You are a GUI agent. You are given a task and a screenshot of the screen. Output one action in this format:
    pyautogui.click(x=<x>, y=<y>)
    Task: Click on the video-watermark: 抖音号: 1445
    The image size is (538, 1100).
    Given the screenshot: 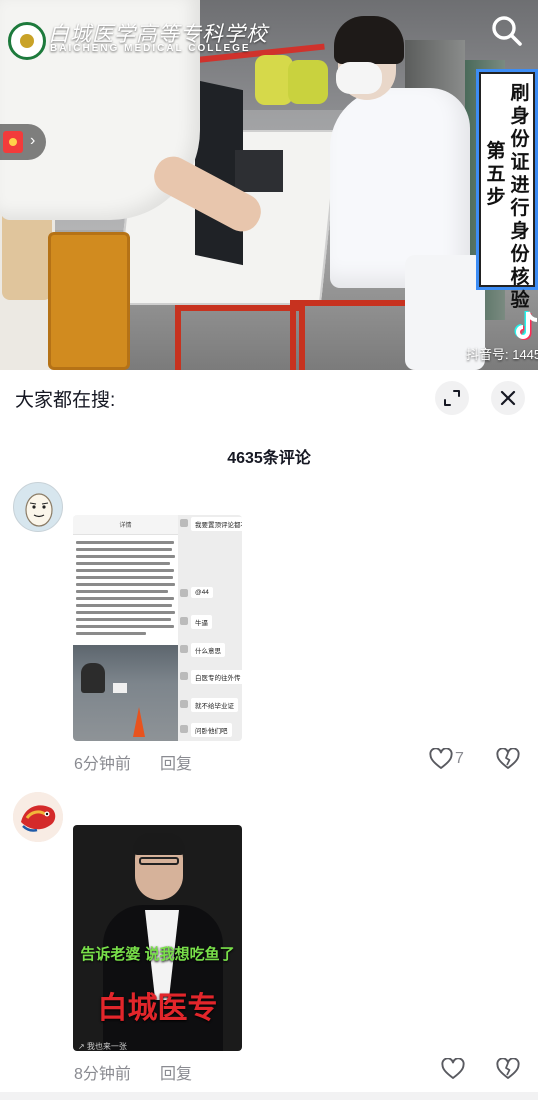 What is the action you would take?
    pyautogui.click(x=502, y=354)
    